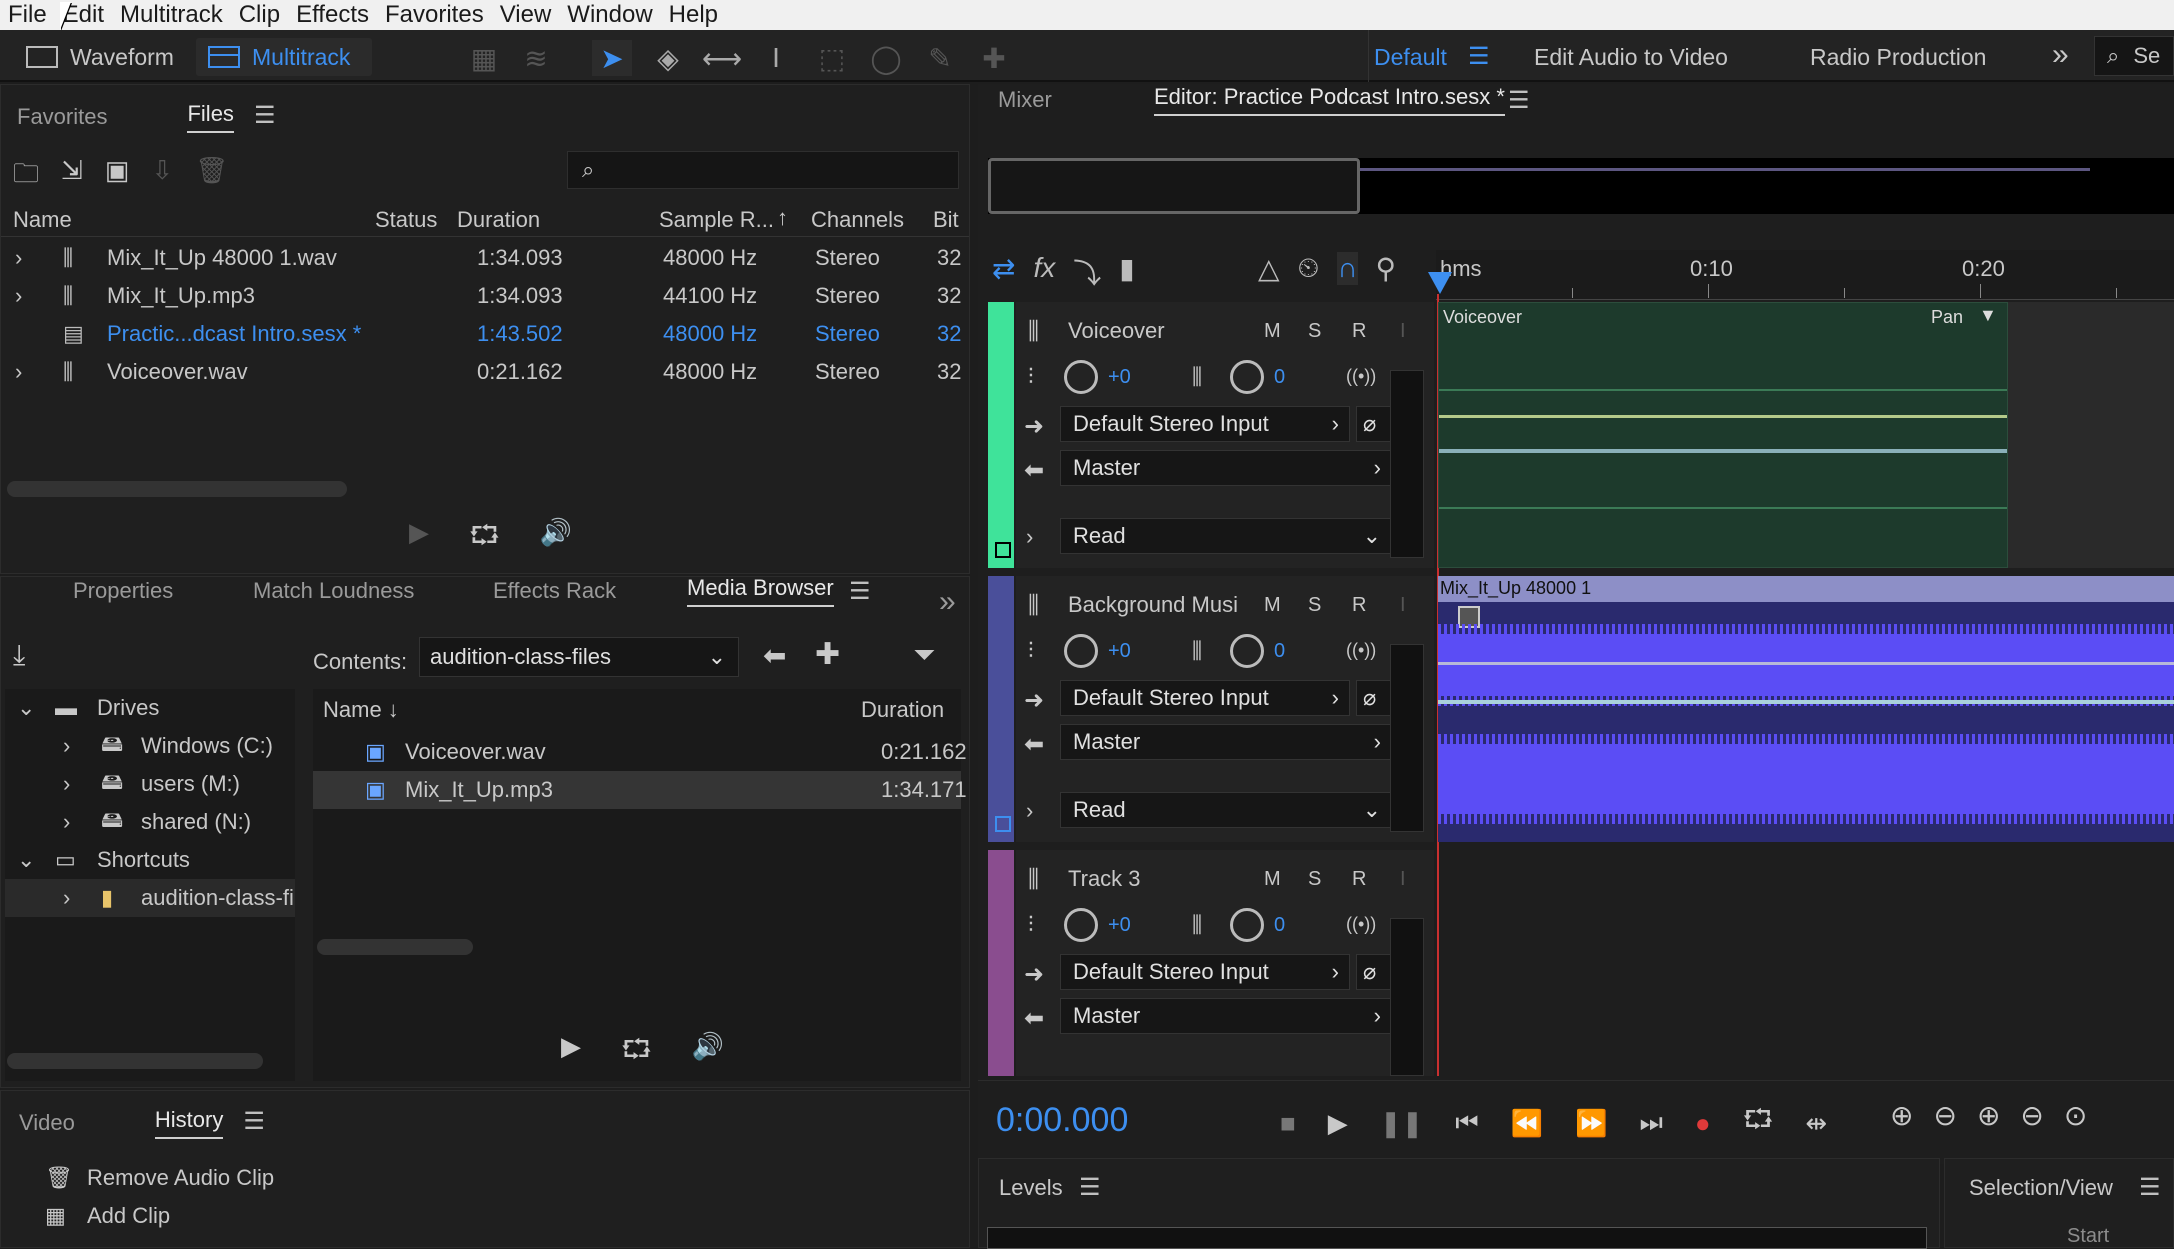  I want to click on tab-editor: Editor: Practice Podcast Intro.sesx *, so click(1329, 100).